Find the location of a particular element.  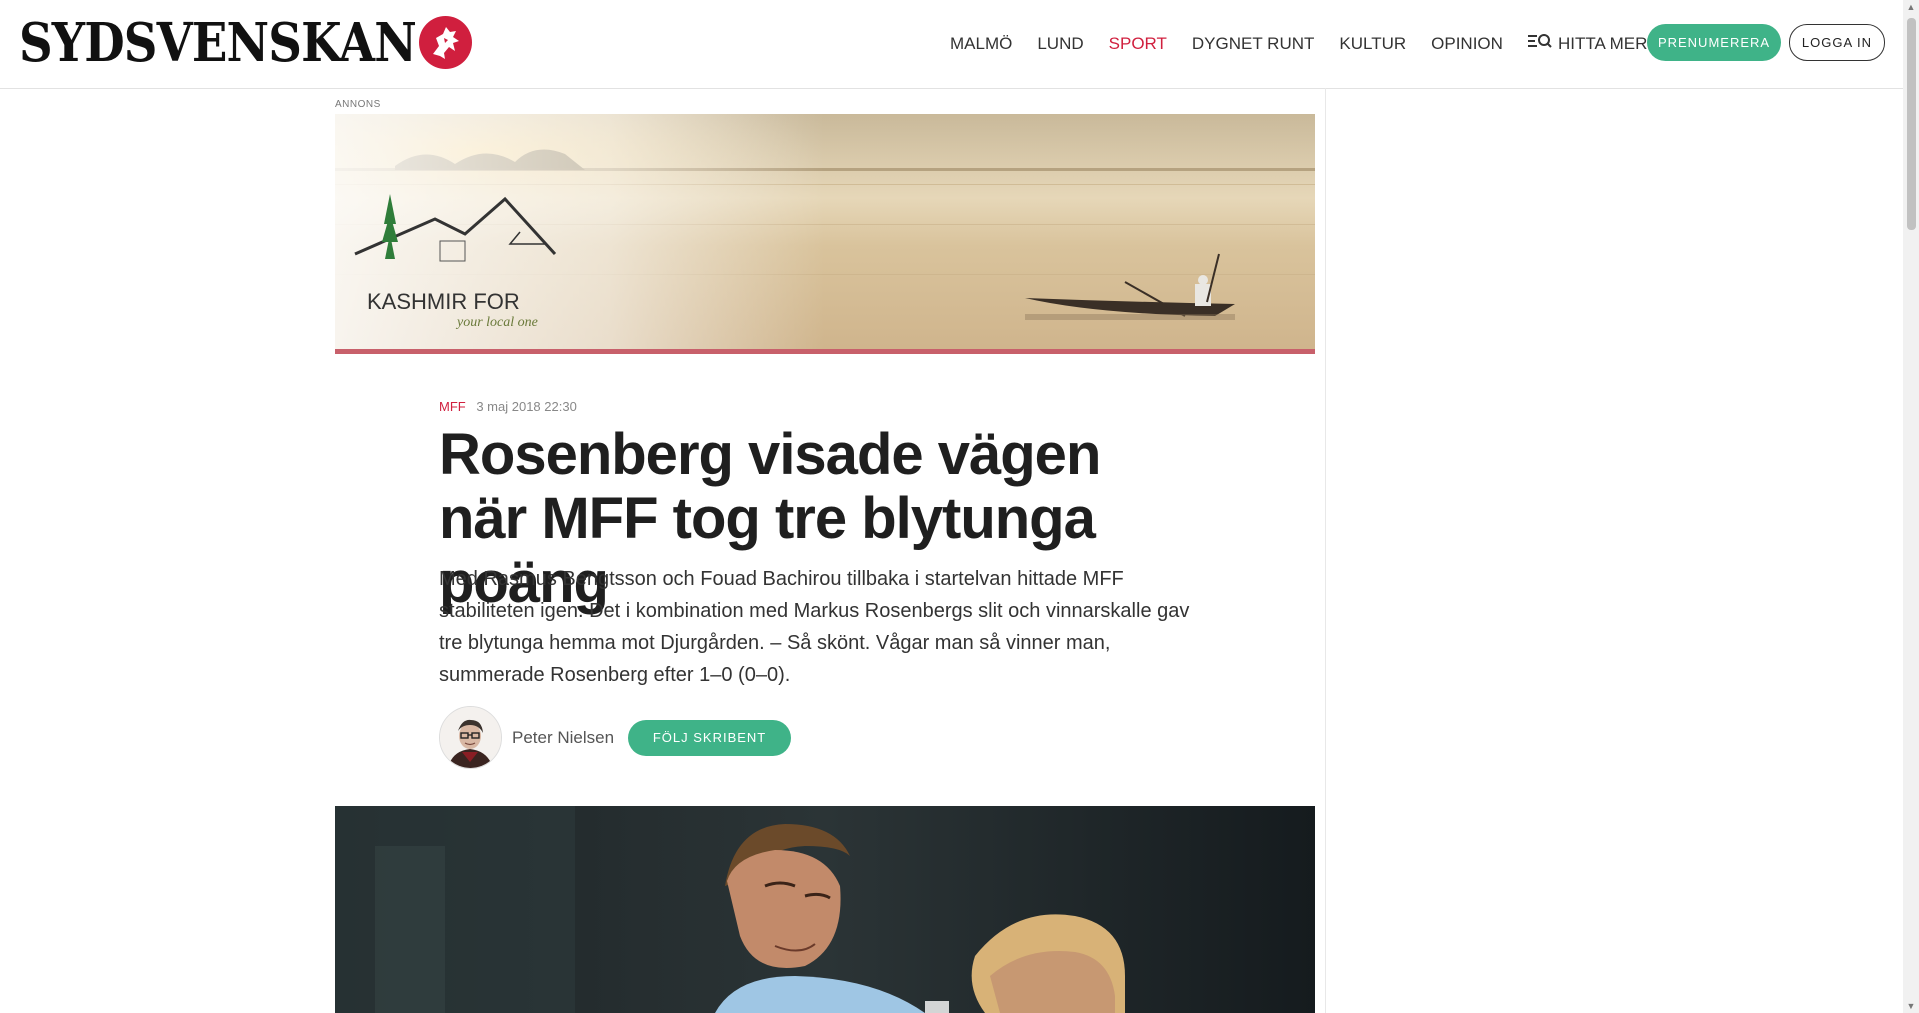

nav-item-kultur: KULTUR is located at coordinates (1372, 44).